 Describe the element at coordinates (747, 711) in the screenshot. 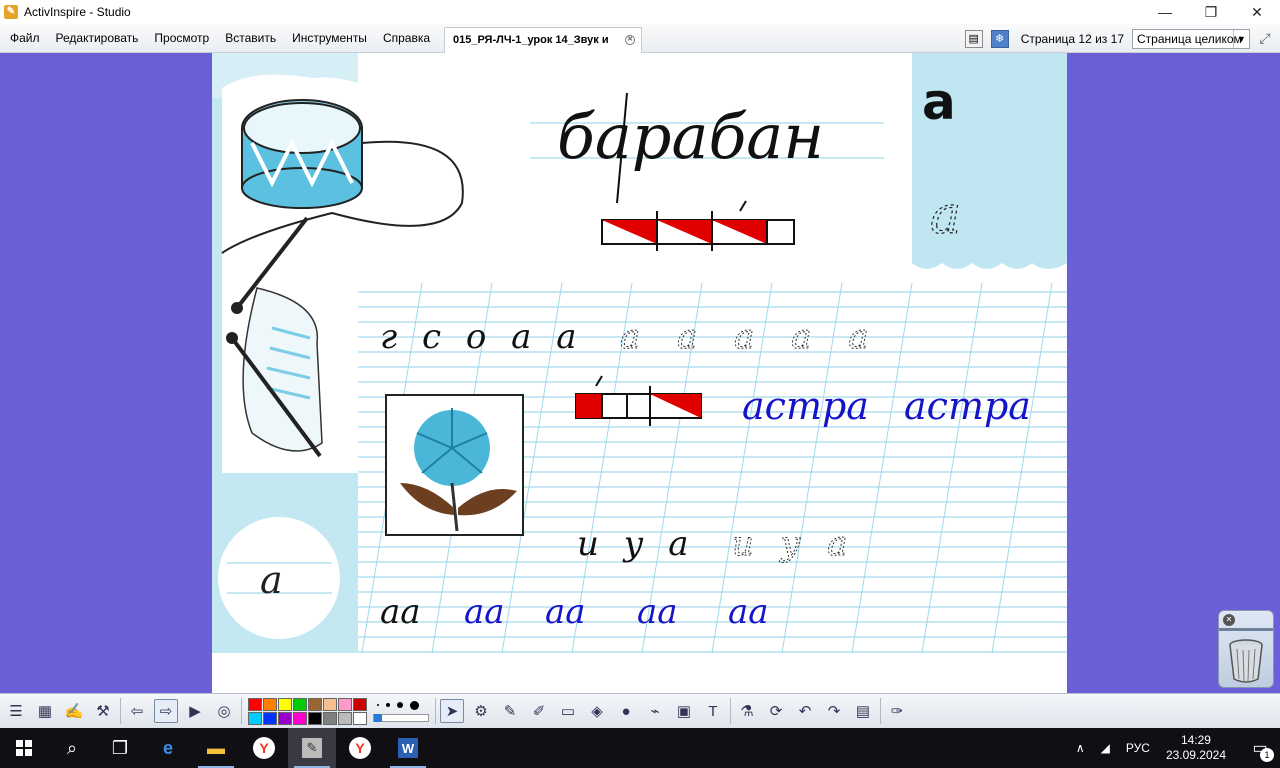

I see `clear-icon: ⚗` at that location.